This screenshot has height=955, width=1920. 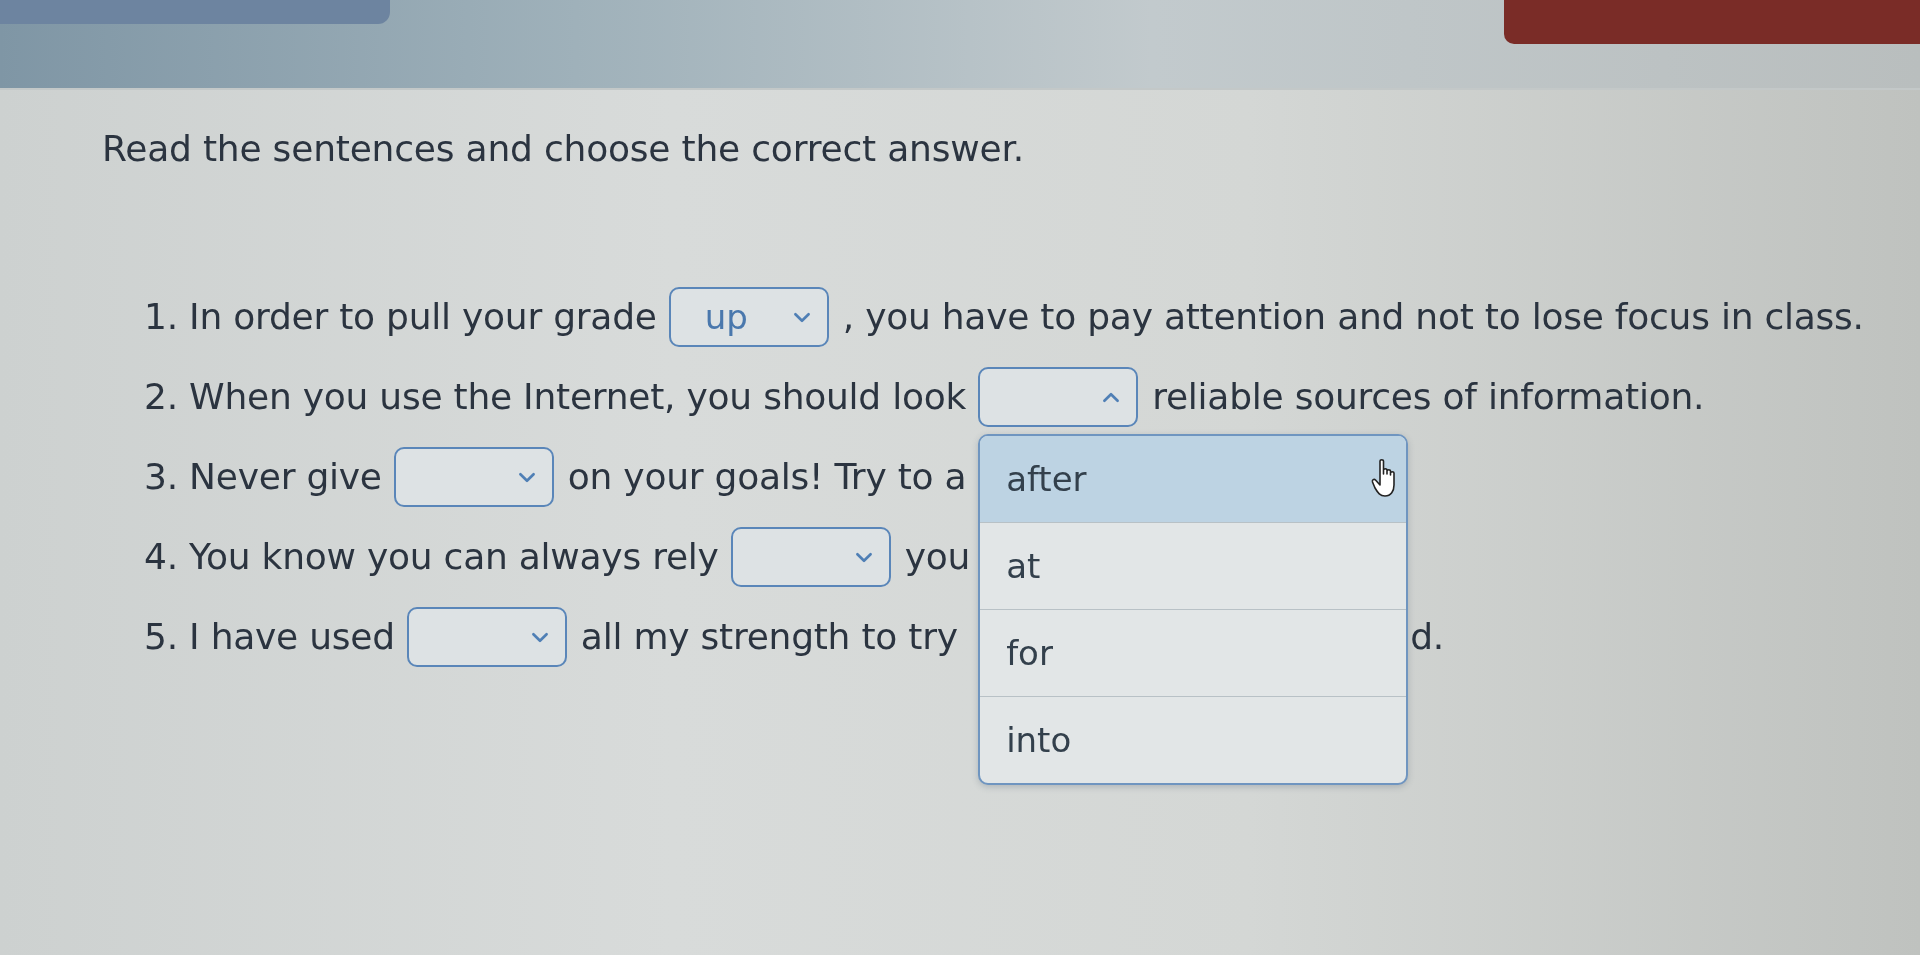 What do you see at coordinates (1428, 397) in the screenshot?
I see `sentence-text: reliable sources of information.` at bounding box center [1428, 397].